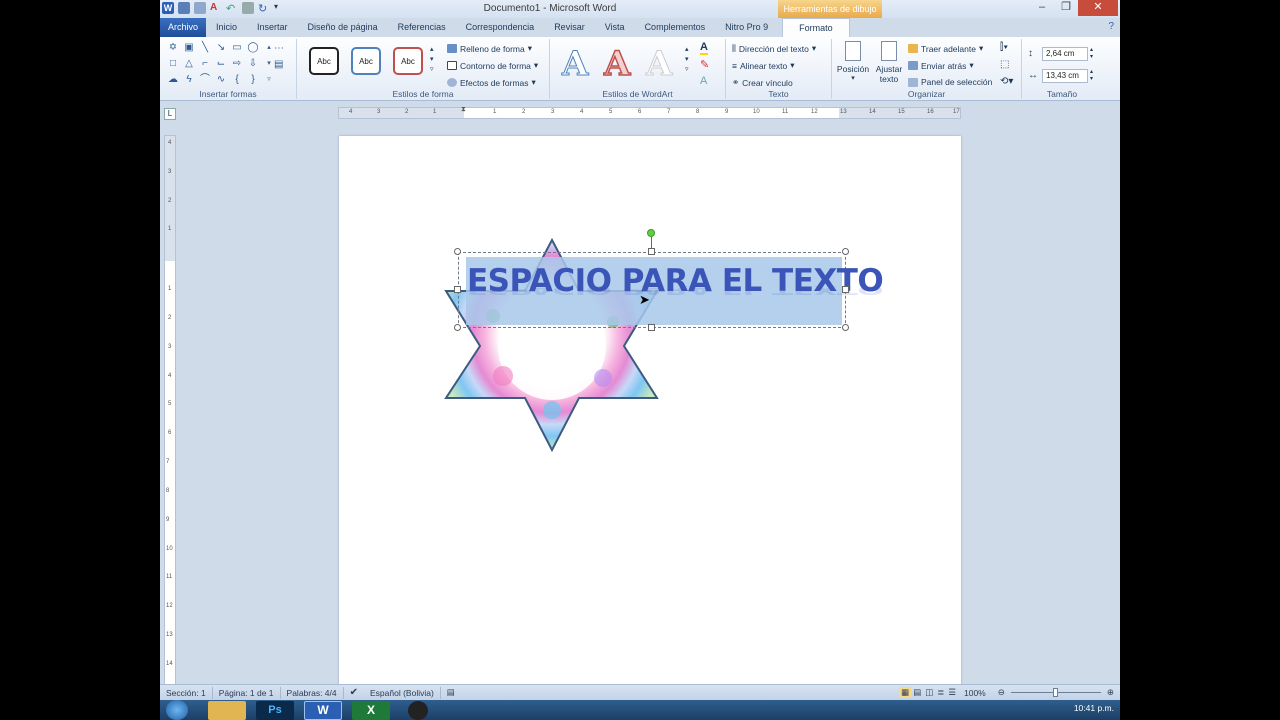 This screenshot has height=720, width=1280. Describe the element at coordinates (272, 27) in the screenshot. I see `tab-insertar: Insertar` at that location.